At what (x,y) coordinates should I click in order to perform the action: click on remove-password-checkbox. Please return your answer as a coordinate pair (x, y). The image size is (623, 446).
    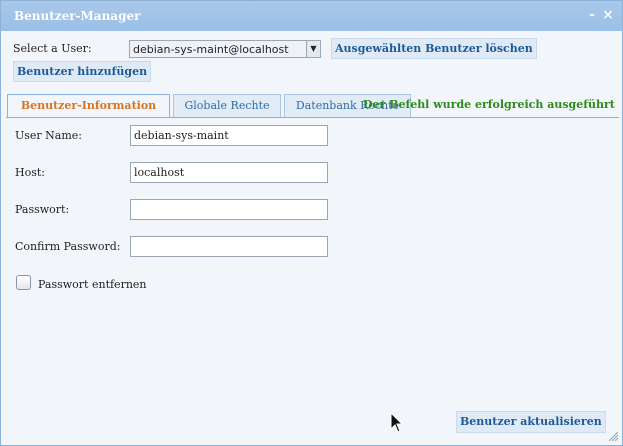
    Looking at the image, I should click on (23, 282).